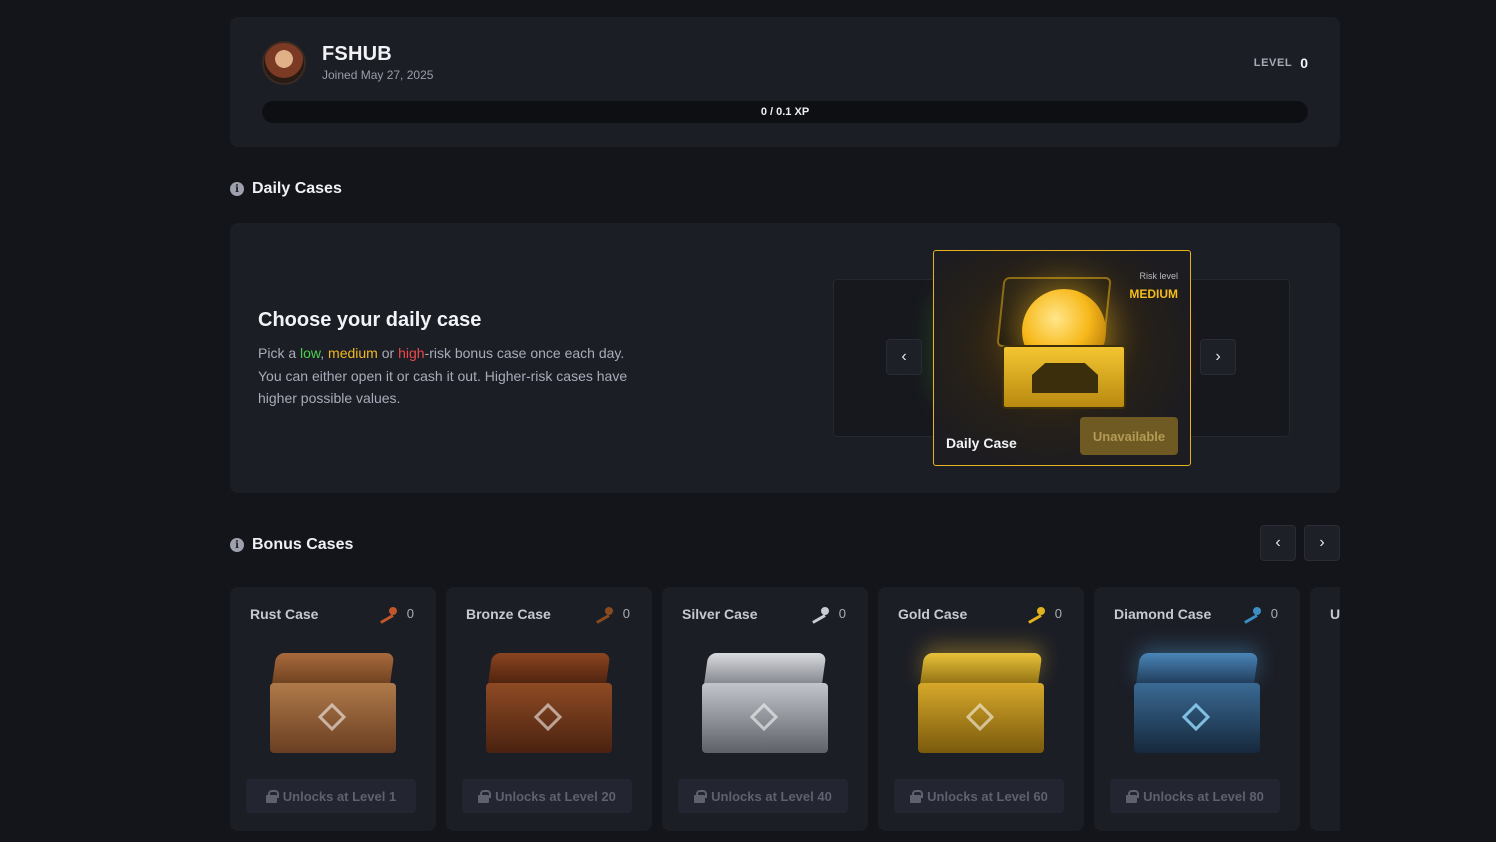  I want to click on bonus-case-card-silver: Silver Case 0 Unlocks at Level 40, so click(765, 709).